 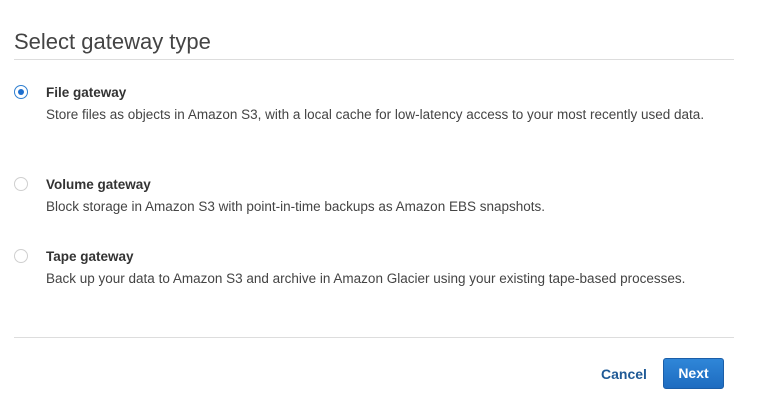 What do you see at coordinates (21, 256) in the screenshot?
I see `tape-gateway-radio` at bounding box center [21, 256].